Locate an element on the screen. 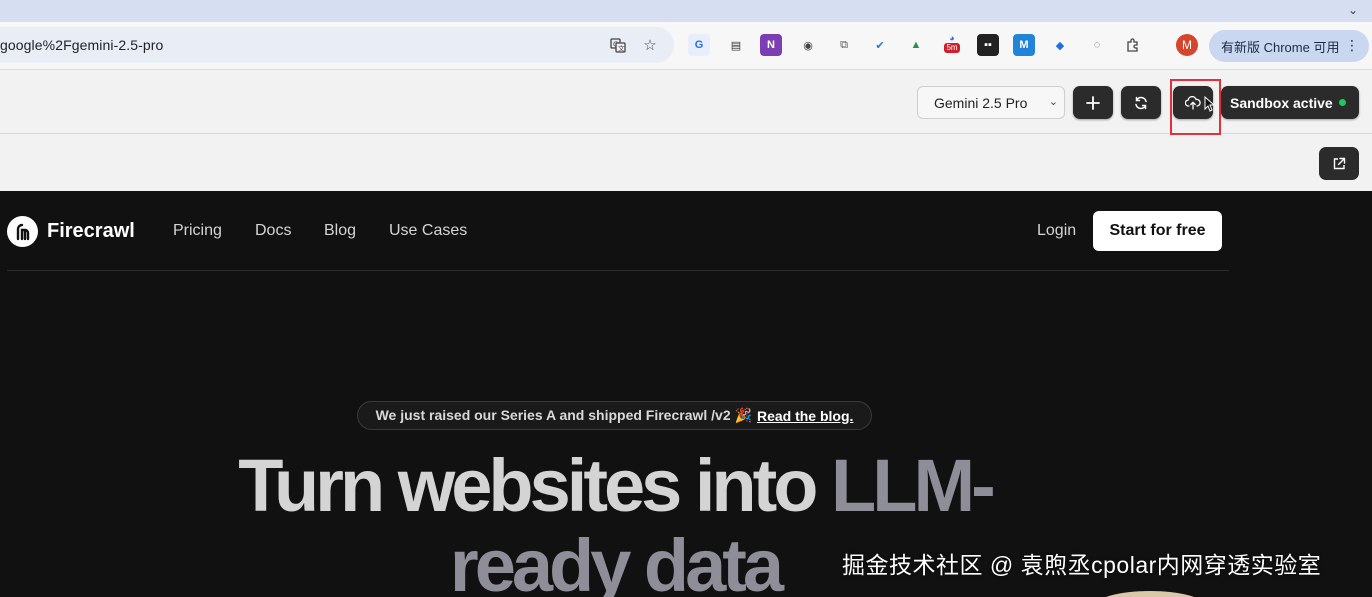 The width and height of the screenshot is (1372, 597). new-button is located at coordinates (1093, 102).